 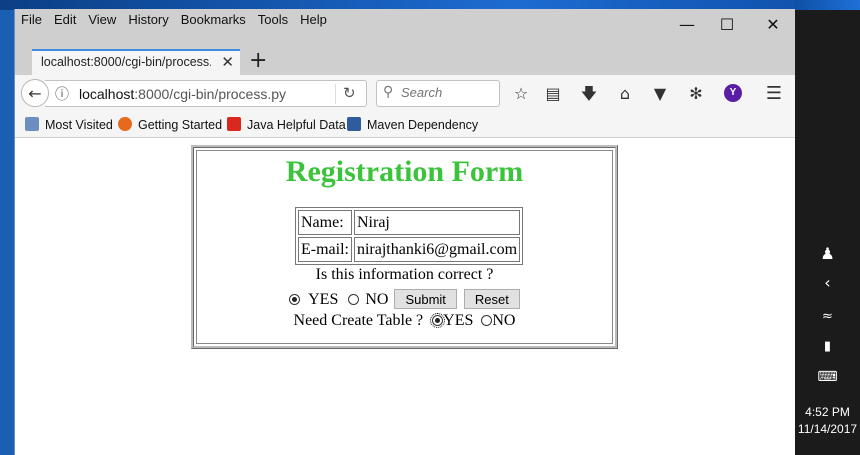 I want to click on confirm-row: YES NO Submit Reset, so click(x=404, y=299).